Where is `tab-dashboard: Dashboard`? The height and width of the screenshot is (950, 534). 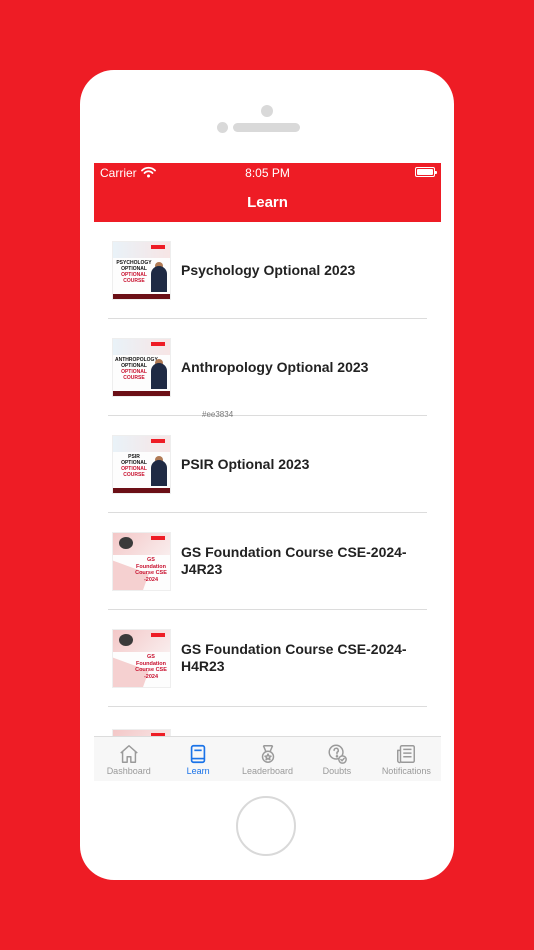
tab-dashboard: Dashboard is located at coordinates (128, 759).